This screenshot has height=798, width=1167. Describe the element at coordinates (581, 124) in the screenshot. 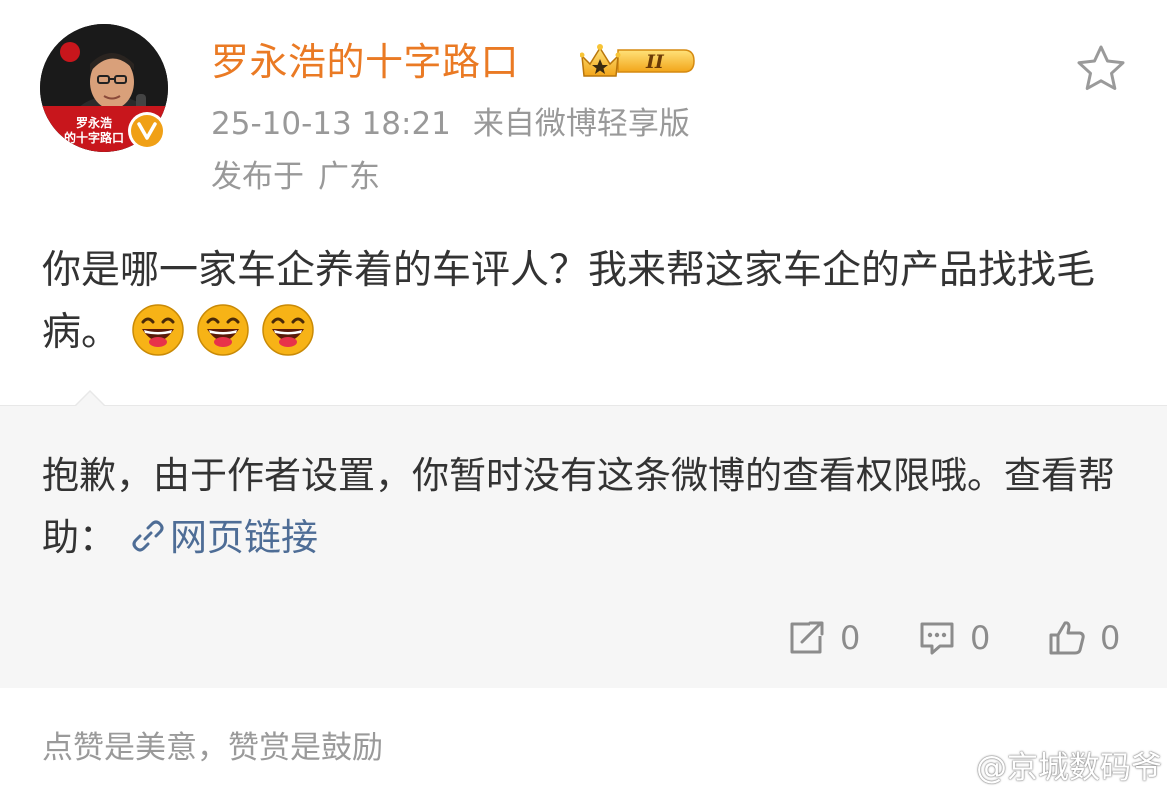

I see `post-source: 来自微博轻享版` at that location.